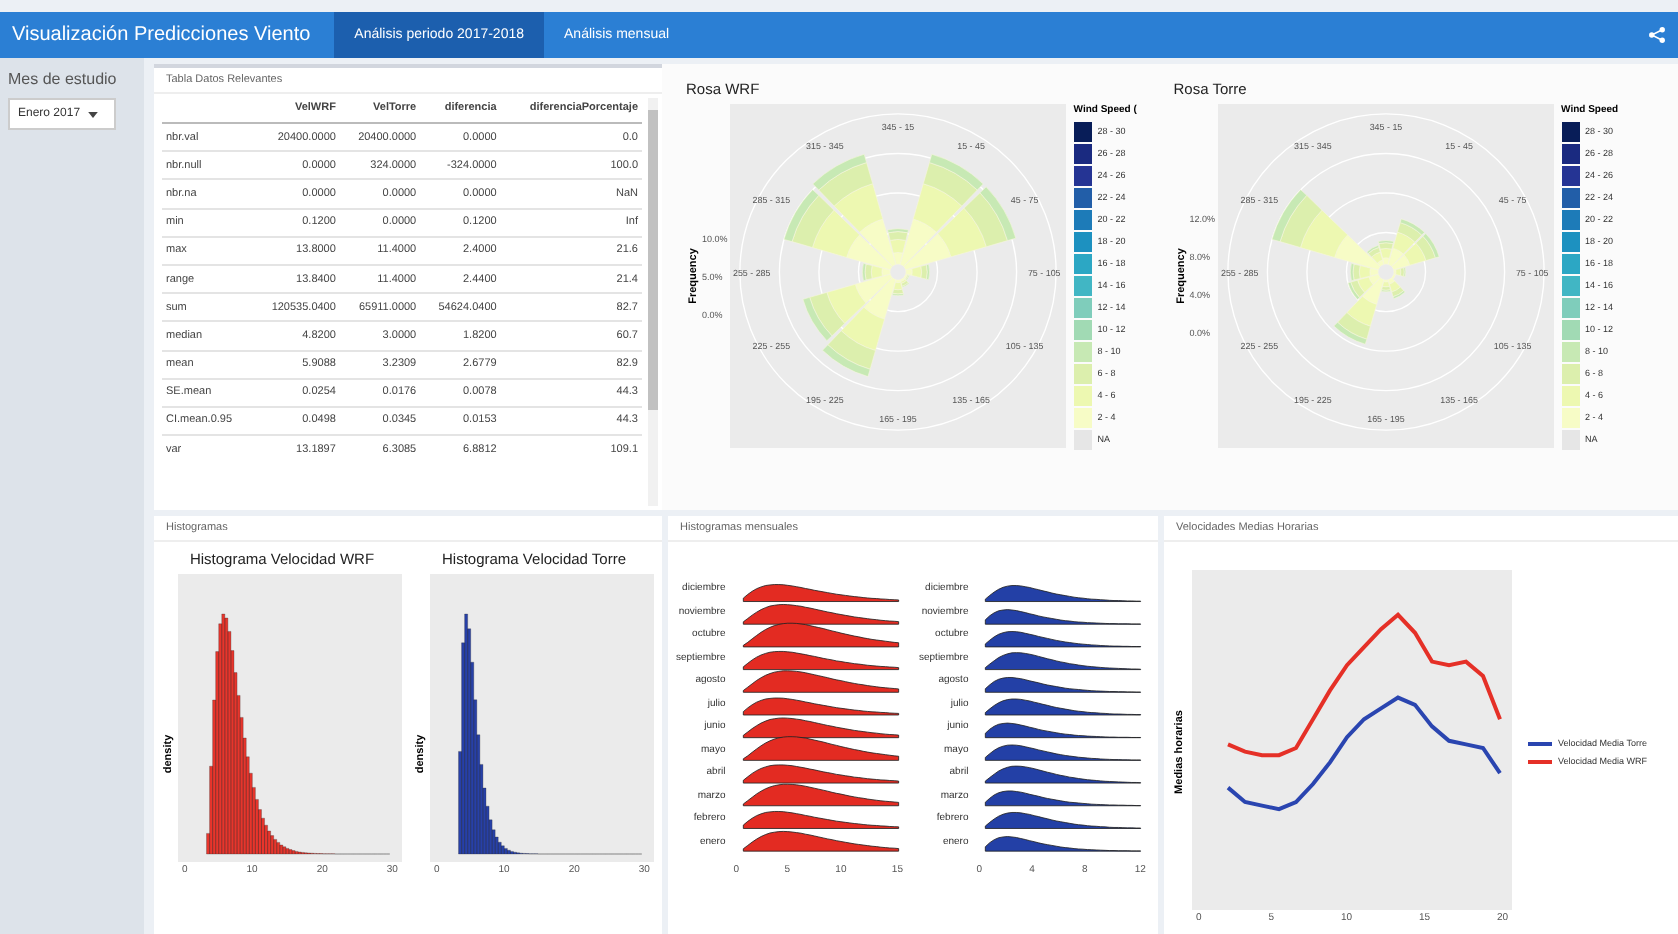 Image resolution: width=1678 pixels, height=934 pixels. I want to click on scrollbar, so click(653, 302).